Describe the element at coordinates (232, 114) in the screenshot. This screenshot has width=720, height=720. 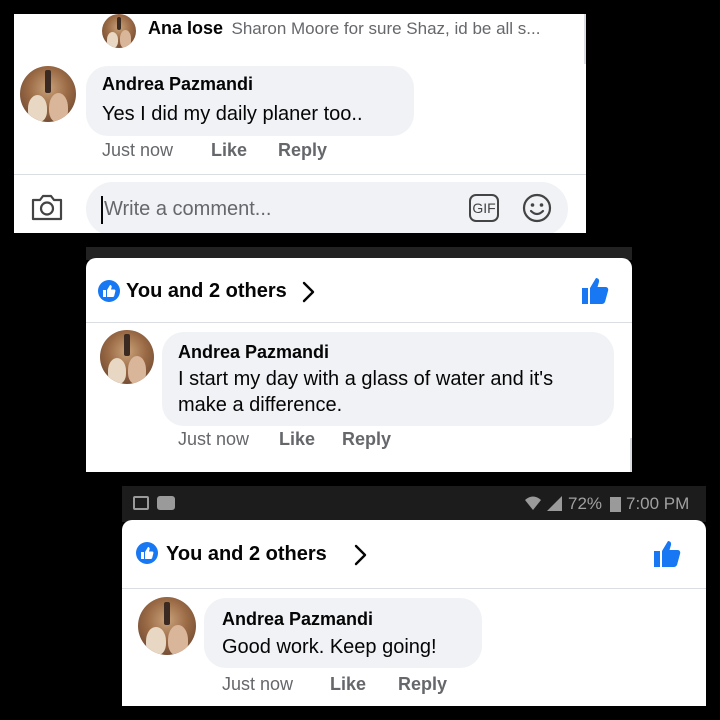
I see `comment-text: Yes I did my daily planer too..` at that location.